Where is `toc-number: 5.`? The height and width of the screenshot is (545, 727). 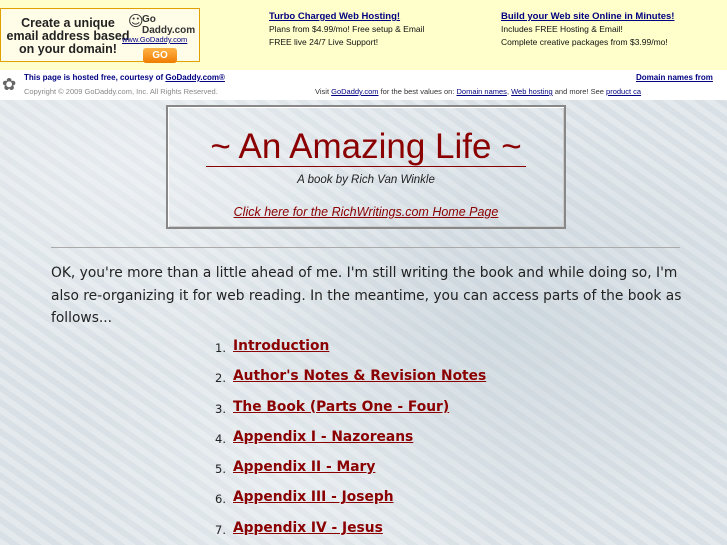 toc-number: 5. is located at coordinates (220, 469).